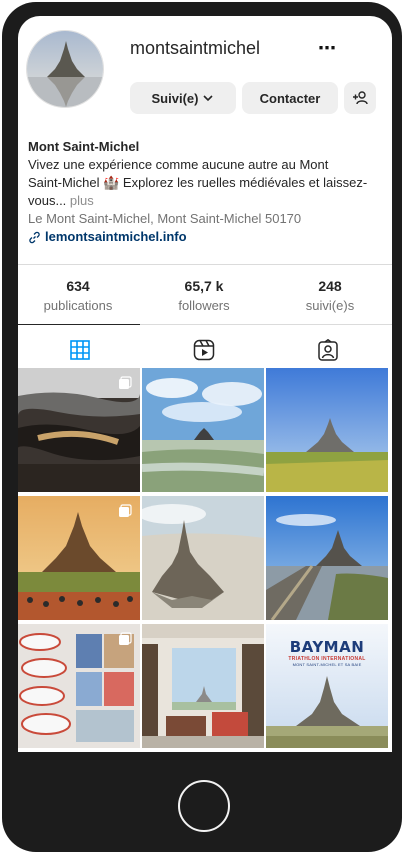  Describe the element at coordinates (327, 647) in the screenshot. I see `event-logo-title: BAYMAN` at that location.